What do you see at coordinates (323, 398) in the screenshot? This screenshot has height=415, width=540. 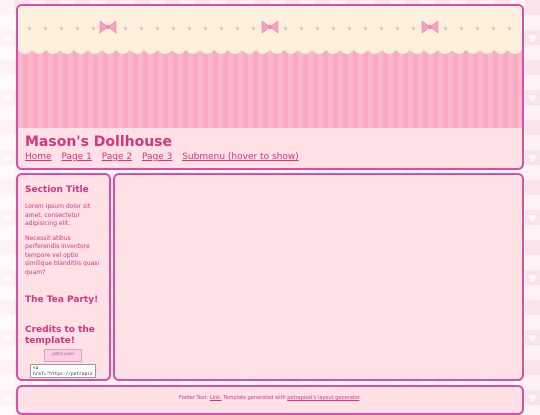 I see `layout-generator-link: petrapixel's layout generator` at bounding box center [323, 398].